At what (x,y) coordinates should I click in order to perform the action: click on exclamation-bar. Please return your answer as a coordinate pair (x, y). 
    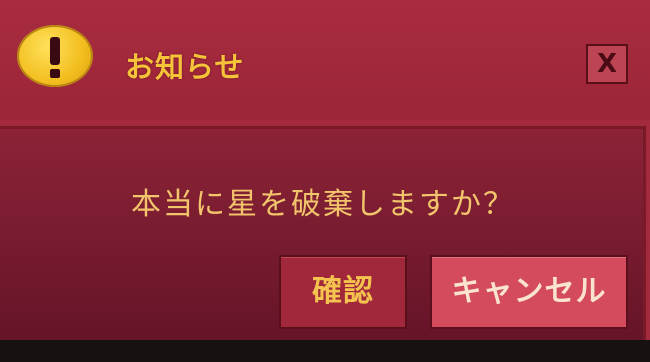
    Looking at the image, I should click on (55, 51).